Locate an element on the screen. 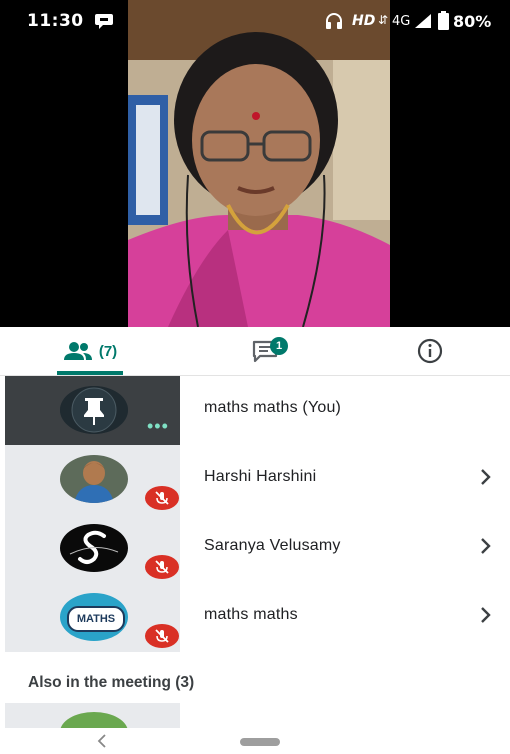 The image size is (510, 754). participant-row-self: ••• maths maths (You) is located at coordinates (255, 410).